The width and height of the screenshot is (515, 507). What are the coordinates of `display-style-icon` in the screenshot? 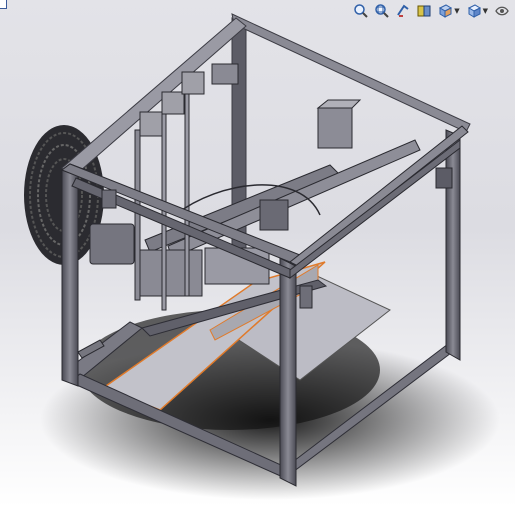 It's located at (474, 11).